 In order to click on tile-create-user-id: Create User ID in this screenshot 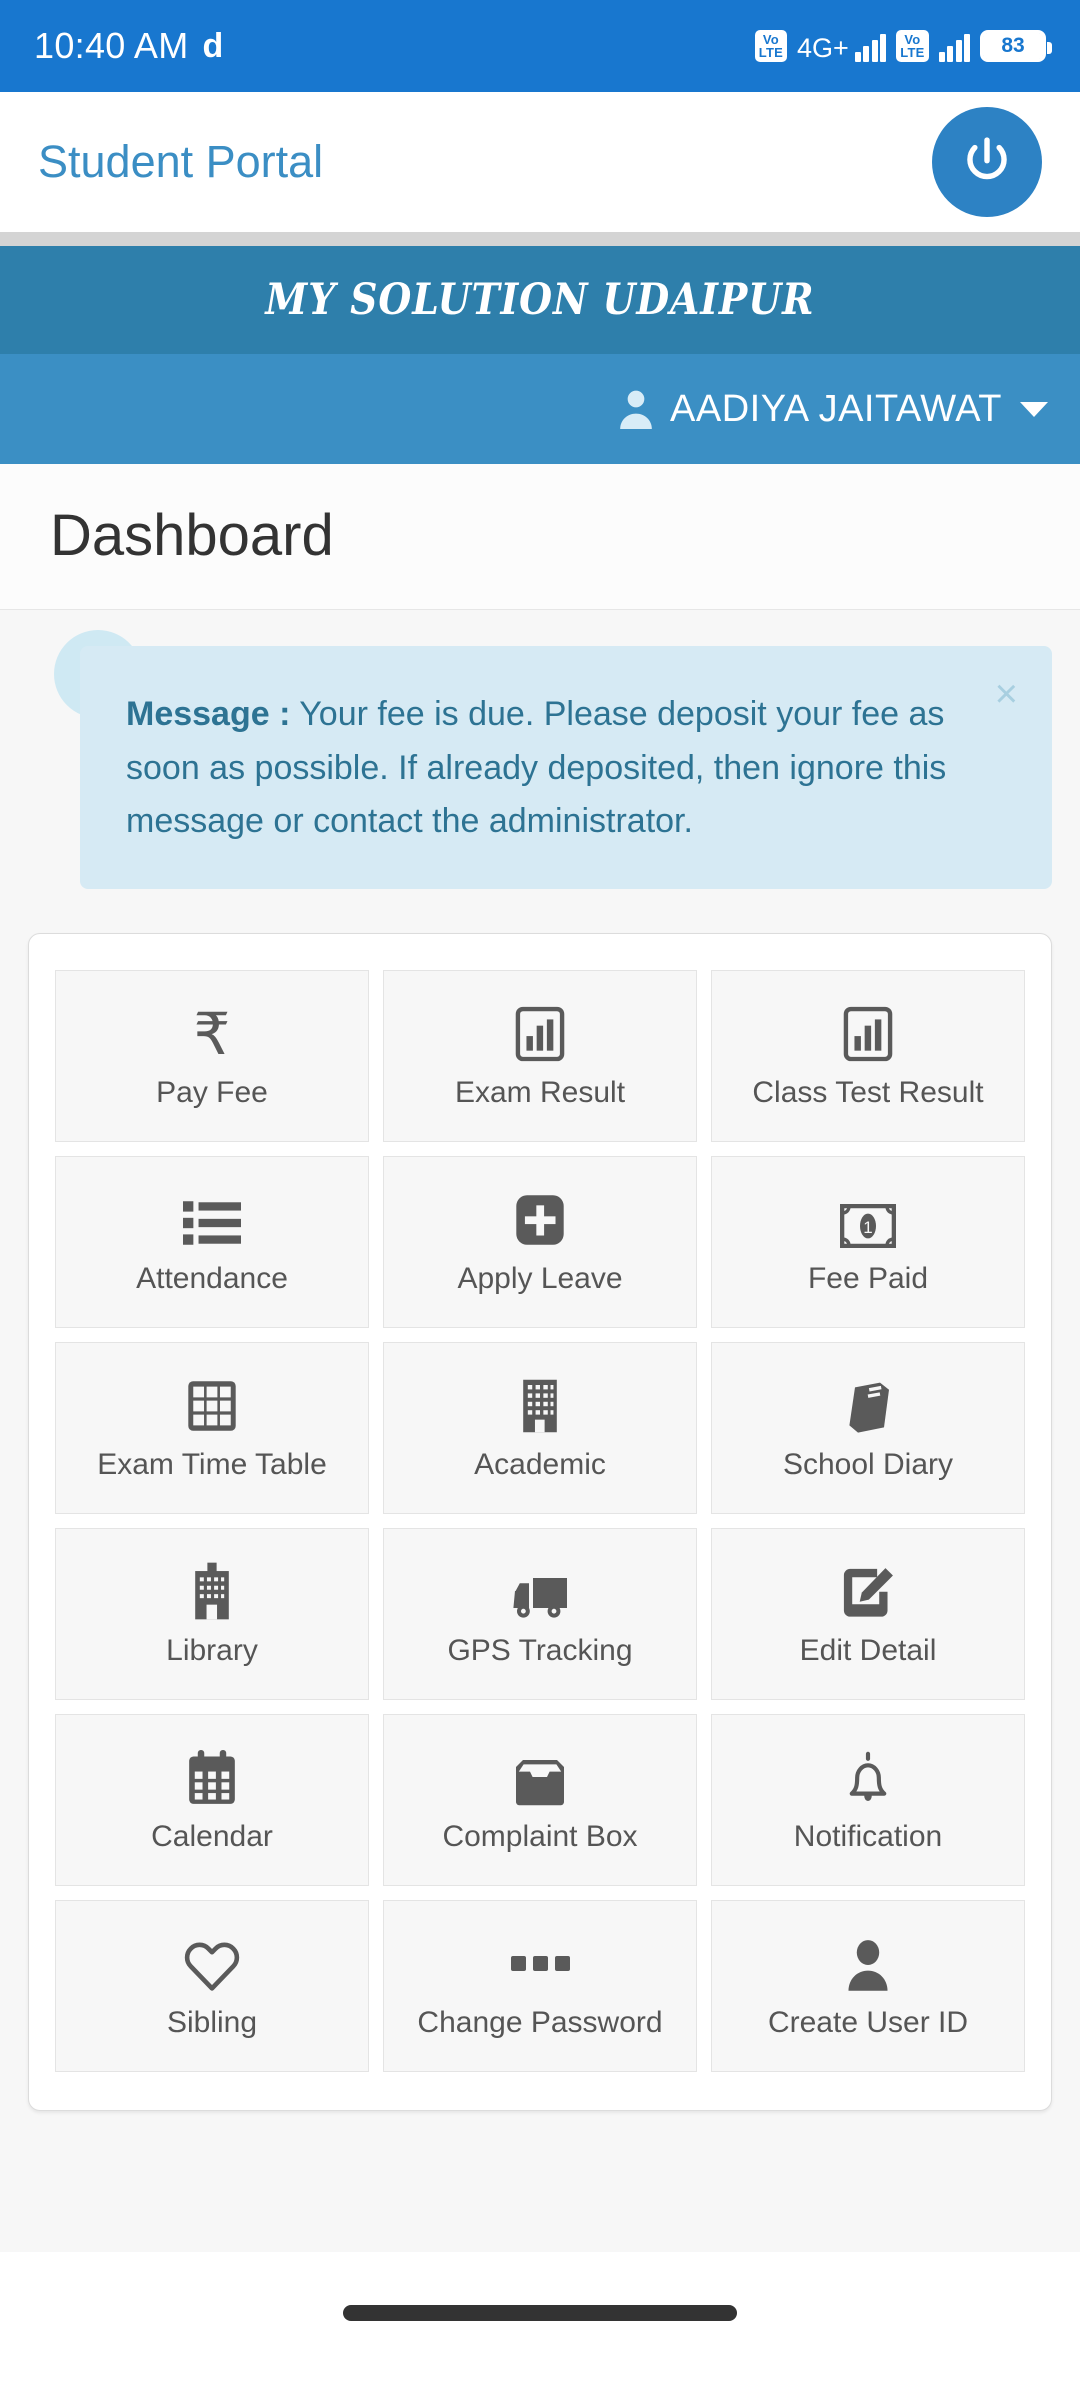, I will do `click(868, 1986)`.